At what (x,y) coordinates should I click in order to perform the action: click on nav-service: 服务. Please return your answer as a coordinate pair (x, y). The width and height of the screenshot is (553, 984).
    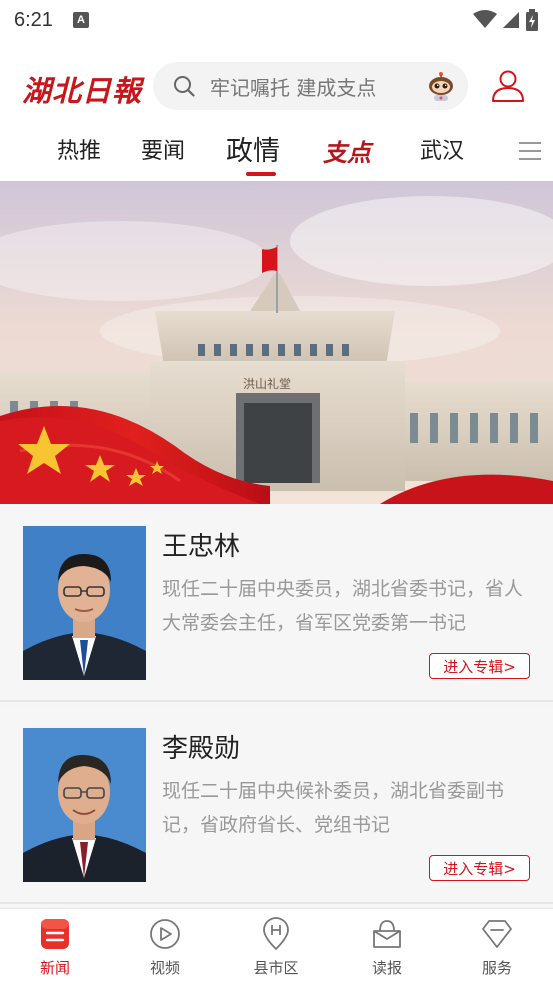
    Looking at the image, I should click on (497, 947).